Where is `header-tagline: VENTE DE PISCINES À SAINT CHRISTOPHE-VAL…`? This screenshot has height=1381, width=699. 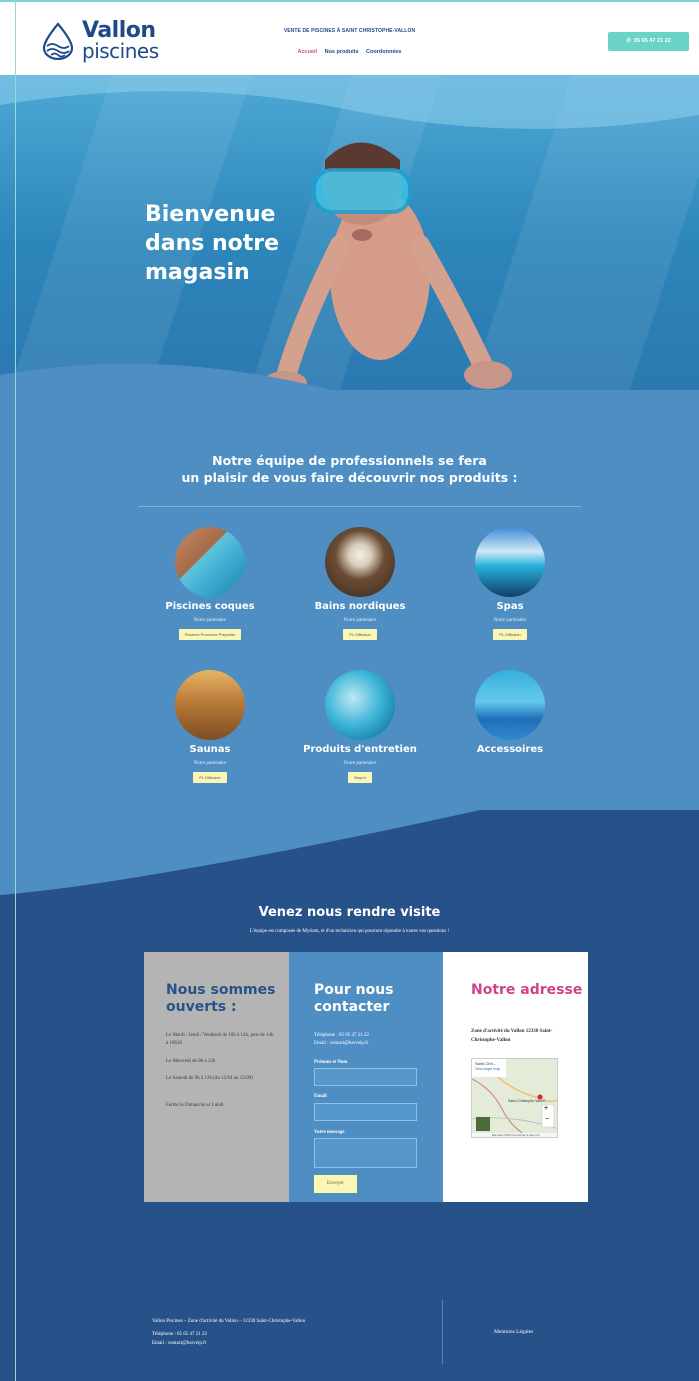
header-tagline: VENTE DE PISCINES À SAINT CHRISTOPHE-VAL… is located at coordinates (349, 31).